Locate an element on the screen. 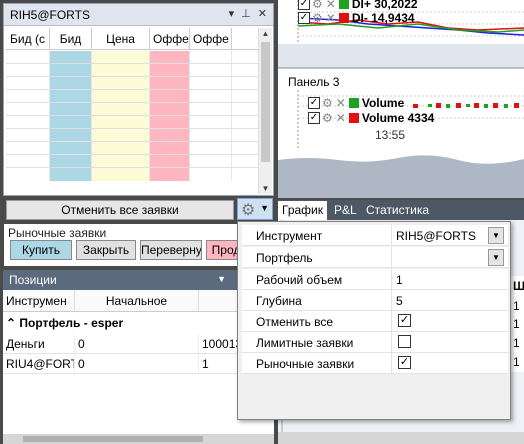 This screenshot has height=444, width=524. market-orders-label: Рыночные заявки is located at coordinates (57, 233).